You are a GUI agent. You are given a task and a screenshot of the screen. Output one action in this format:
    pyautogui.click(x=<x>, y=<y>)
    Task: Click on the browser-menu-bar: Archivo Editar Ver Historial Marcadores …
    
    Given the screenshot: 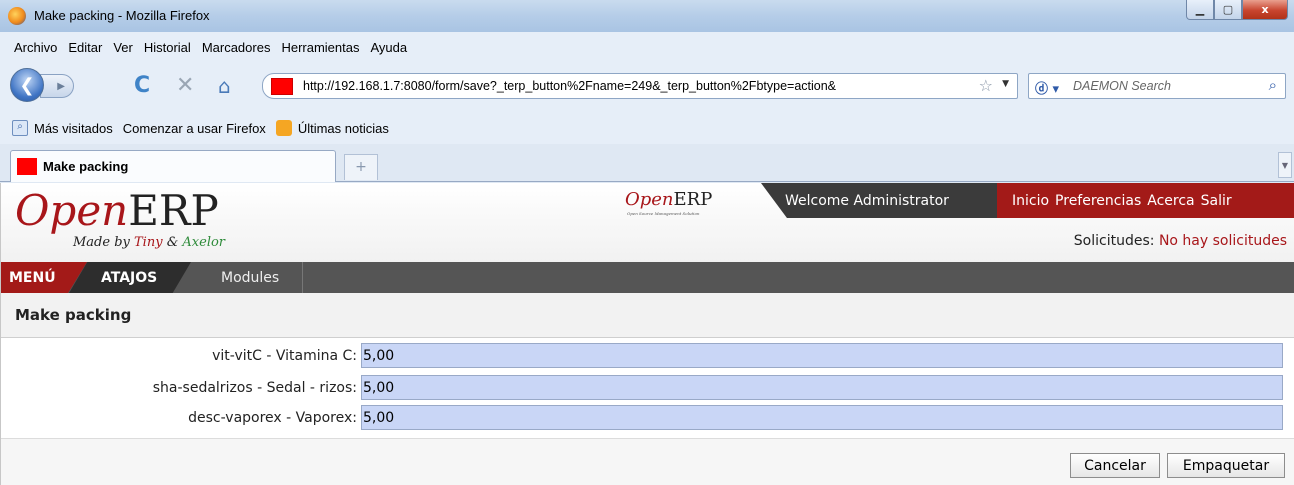 What is the action you would take?
    pyautogui.click(x=647, y=47)
    